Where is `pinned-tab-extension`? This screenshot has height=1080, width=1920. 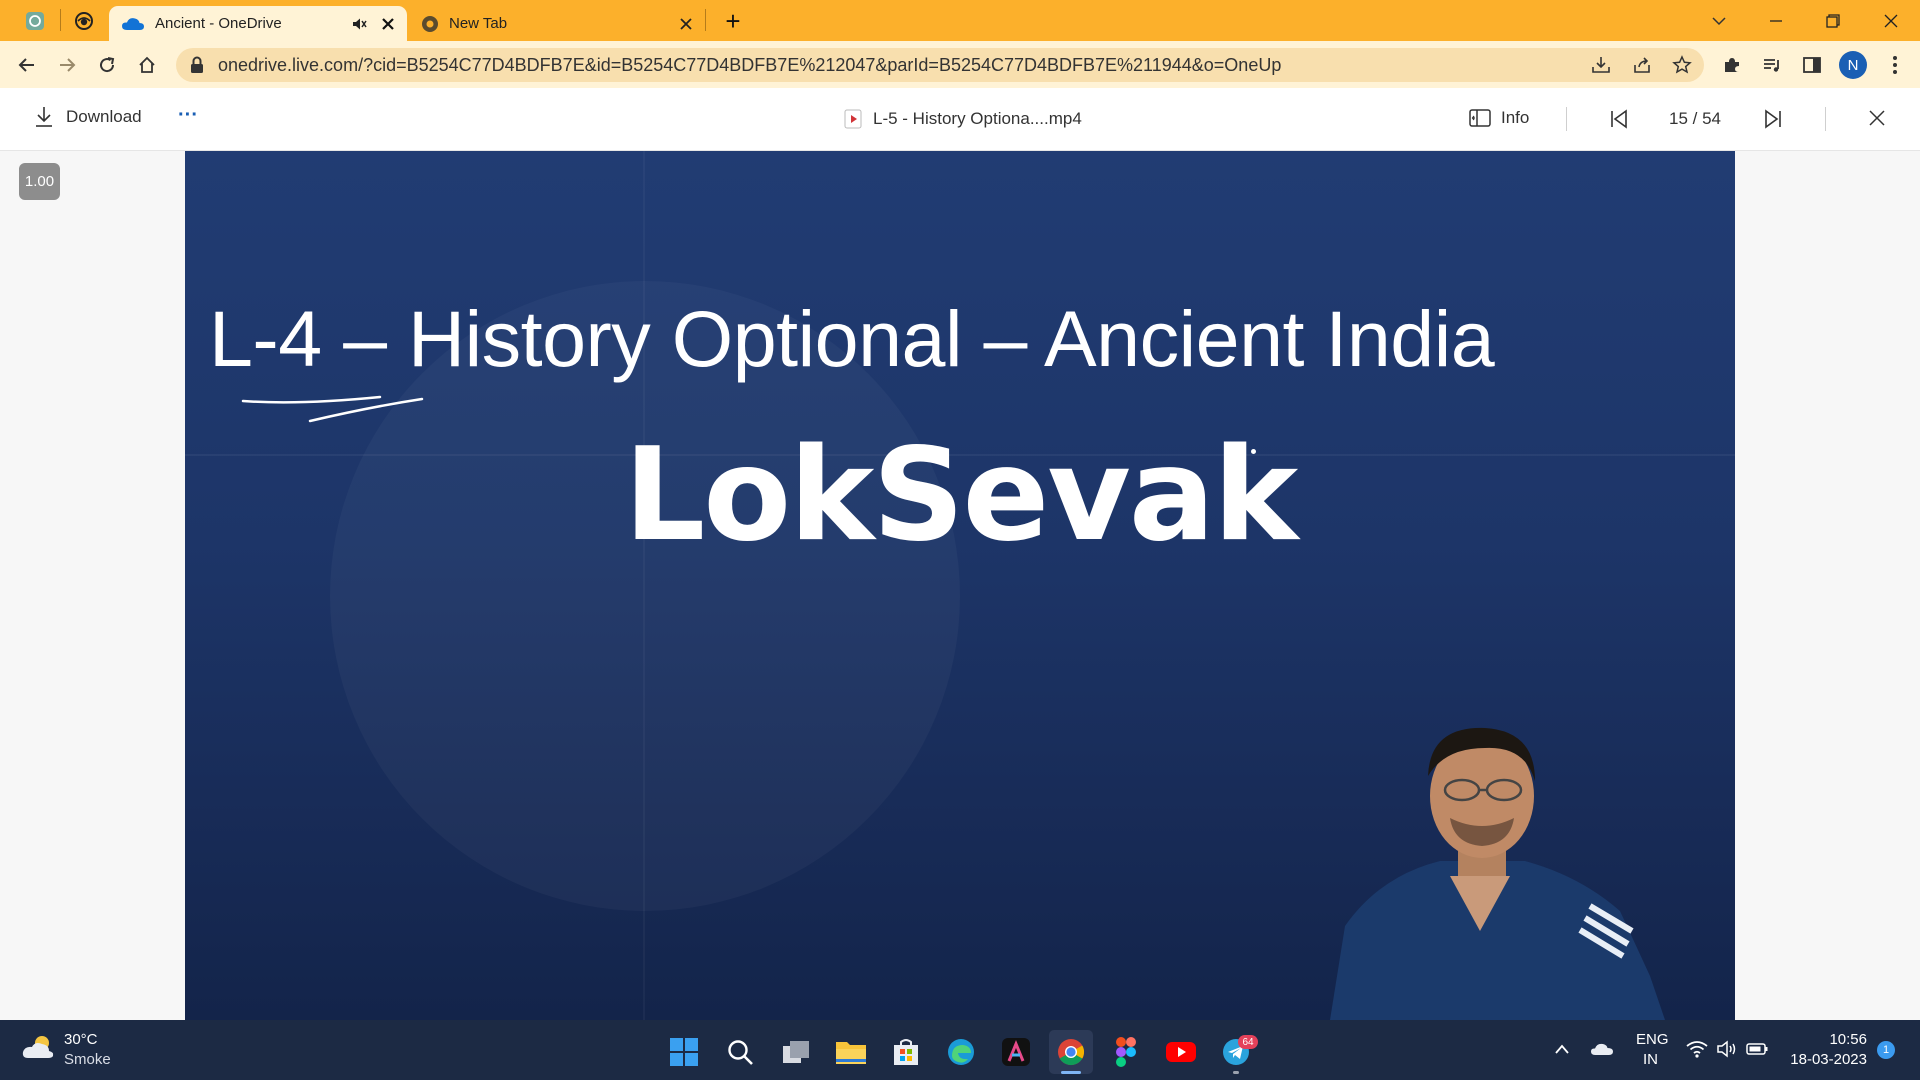 pinned-tab-extension is located at coordinates (84, 21).